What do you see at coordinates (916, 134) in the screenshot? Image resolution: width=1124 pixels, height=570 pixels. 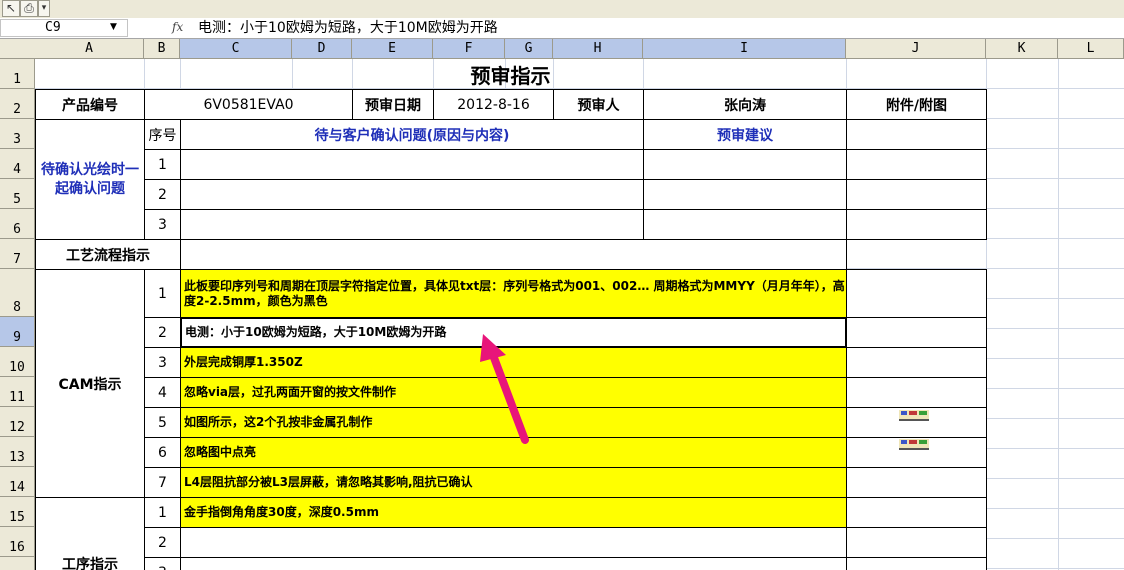 I see `attachment-cell` at bounding box center [916, 134].